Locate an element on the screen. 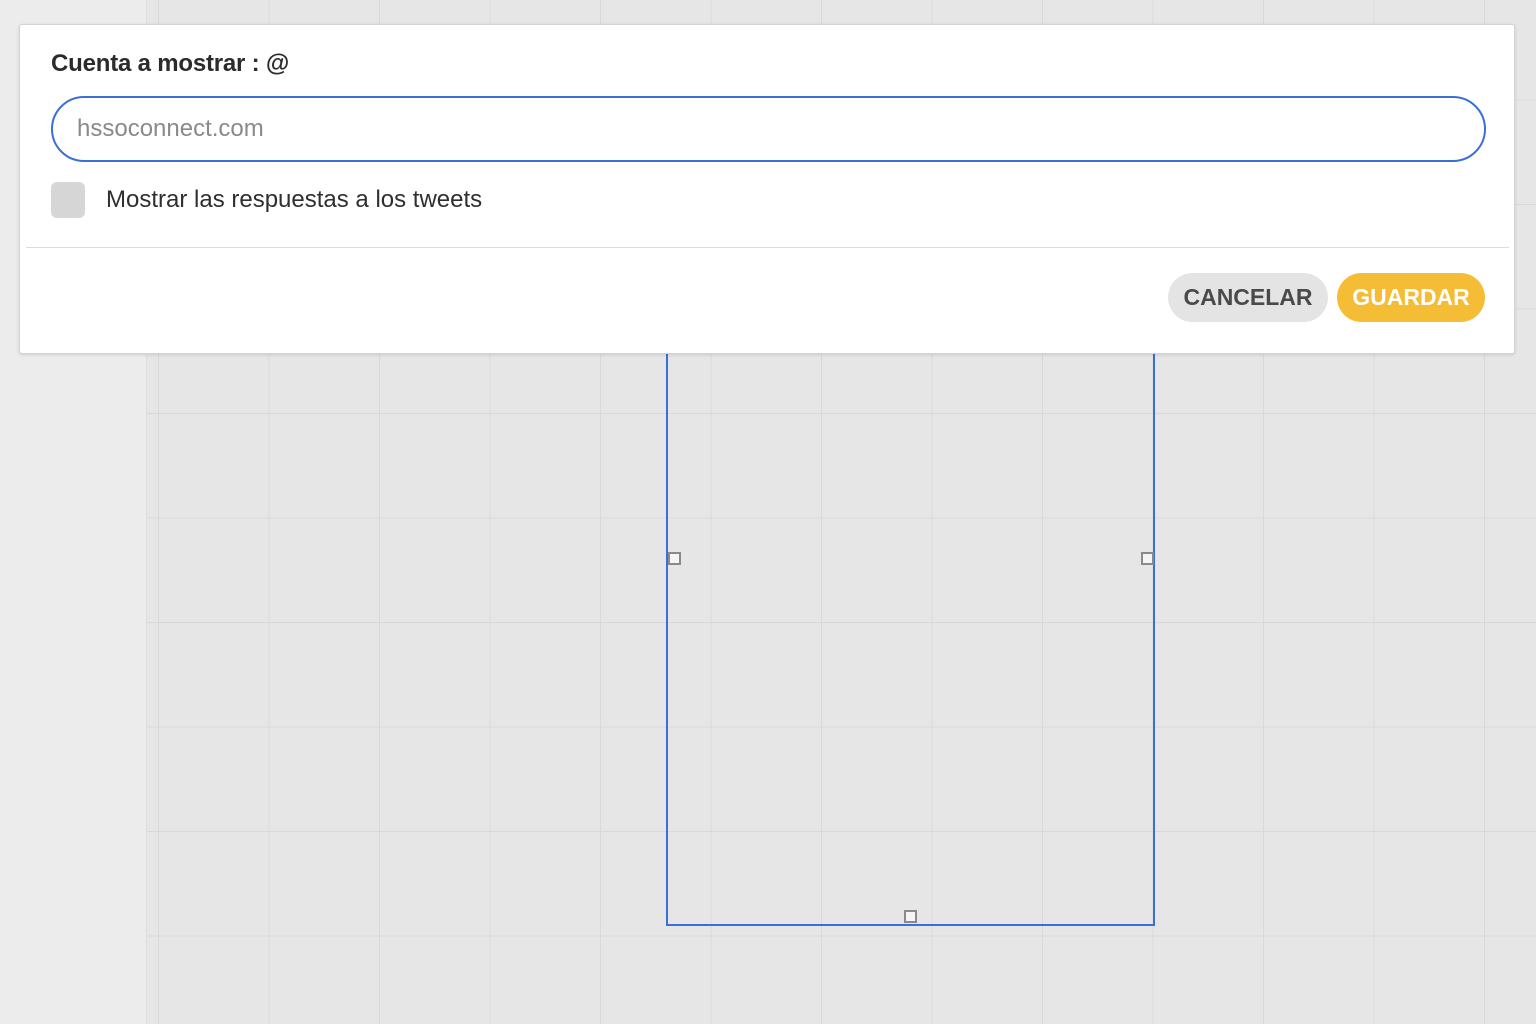 This screenshot has height=1024, width=1536. account-input is located at coordinates (768, 129).